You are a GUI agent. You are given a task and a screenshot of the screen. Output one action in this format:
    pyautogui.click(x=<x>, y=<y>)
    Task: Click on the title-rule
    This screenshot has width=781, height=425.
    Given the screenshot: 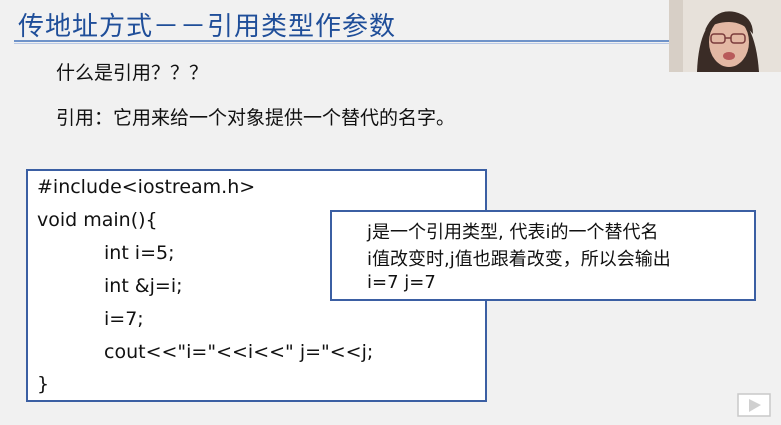 What is the action you would take?
    pyautogui.click(x=344, y=41)
    